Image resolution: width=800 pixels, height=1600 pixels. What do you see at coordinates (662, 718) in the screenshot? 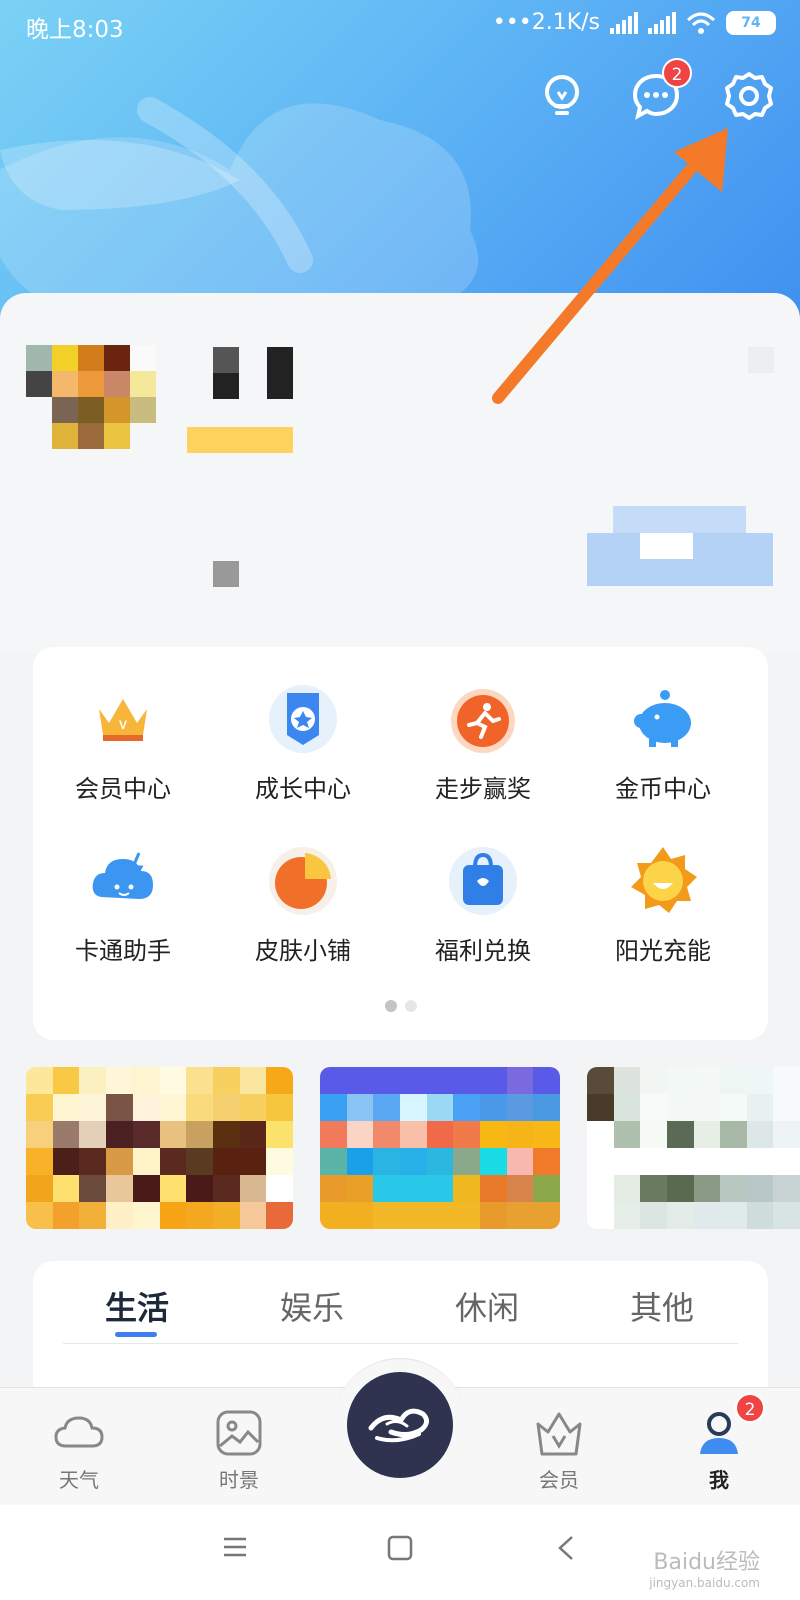
I see `piggy-bank-icon` at bounding box center [662, 718].